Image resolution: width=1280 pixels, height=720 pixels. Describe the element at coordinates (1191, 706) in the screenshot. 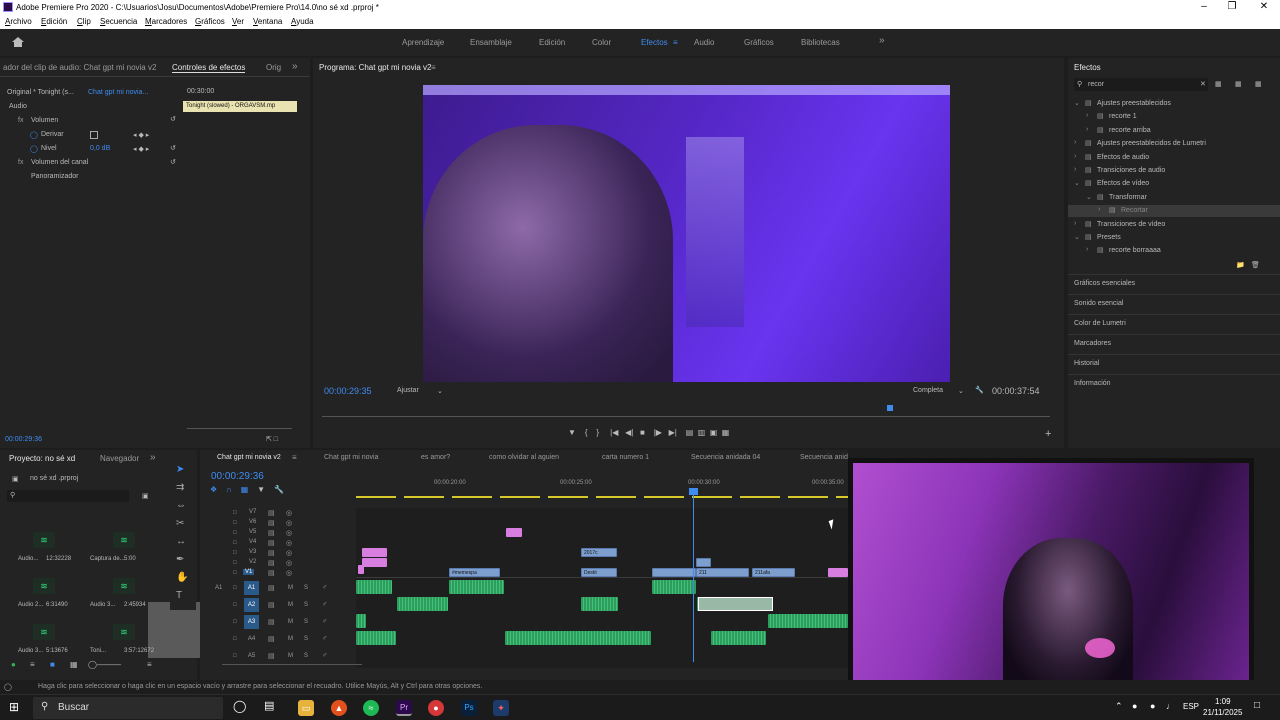

I see `language-indicator: ESP` at that location.